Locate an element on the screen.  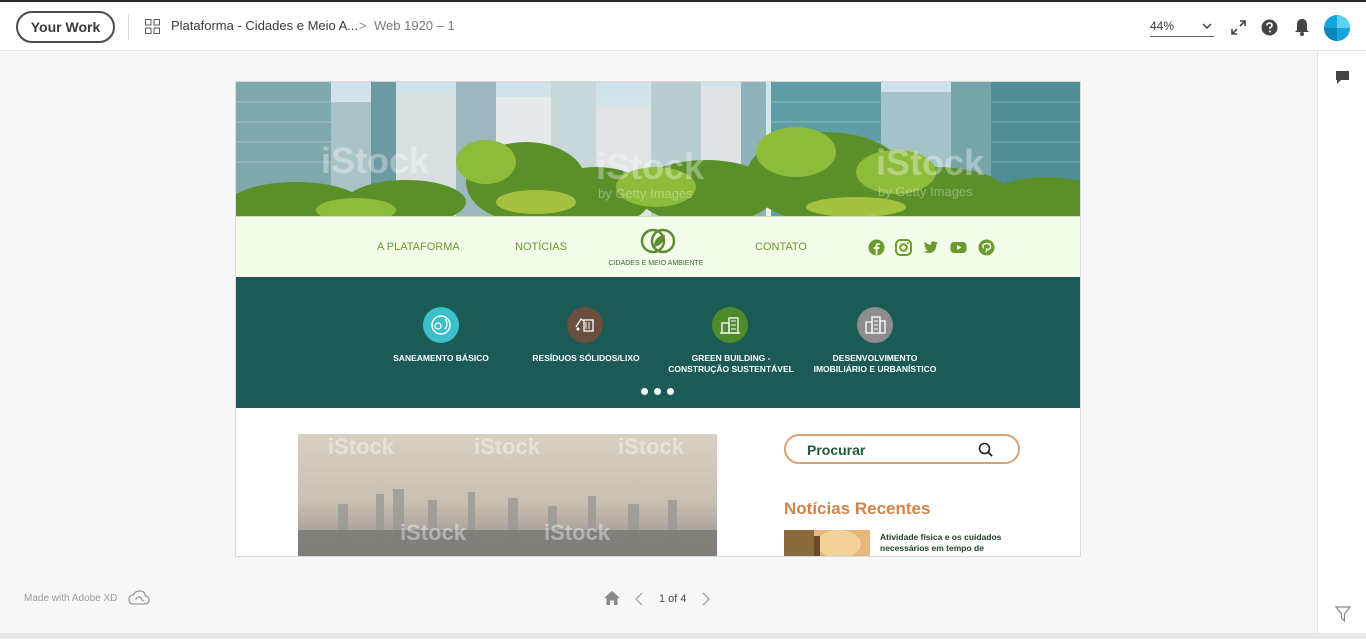
comment-icon is located at coordinates (1342, 77).